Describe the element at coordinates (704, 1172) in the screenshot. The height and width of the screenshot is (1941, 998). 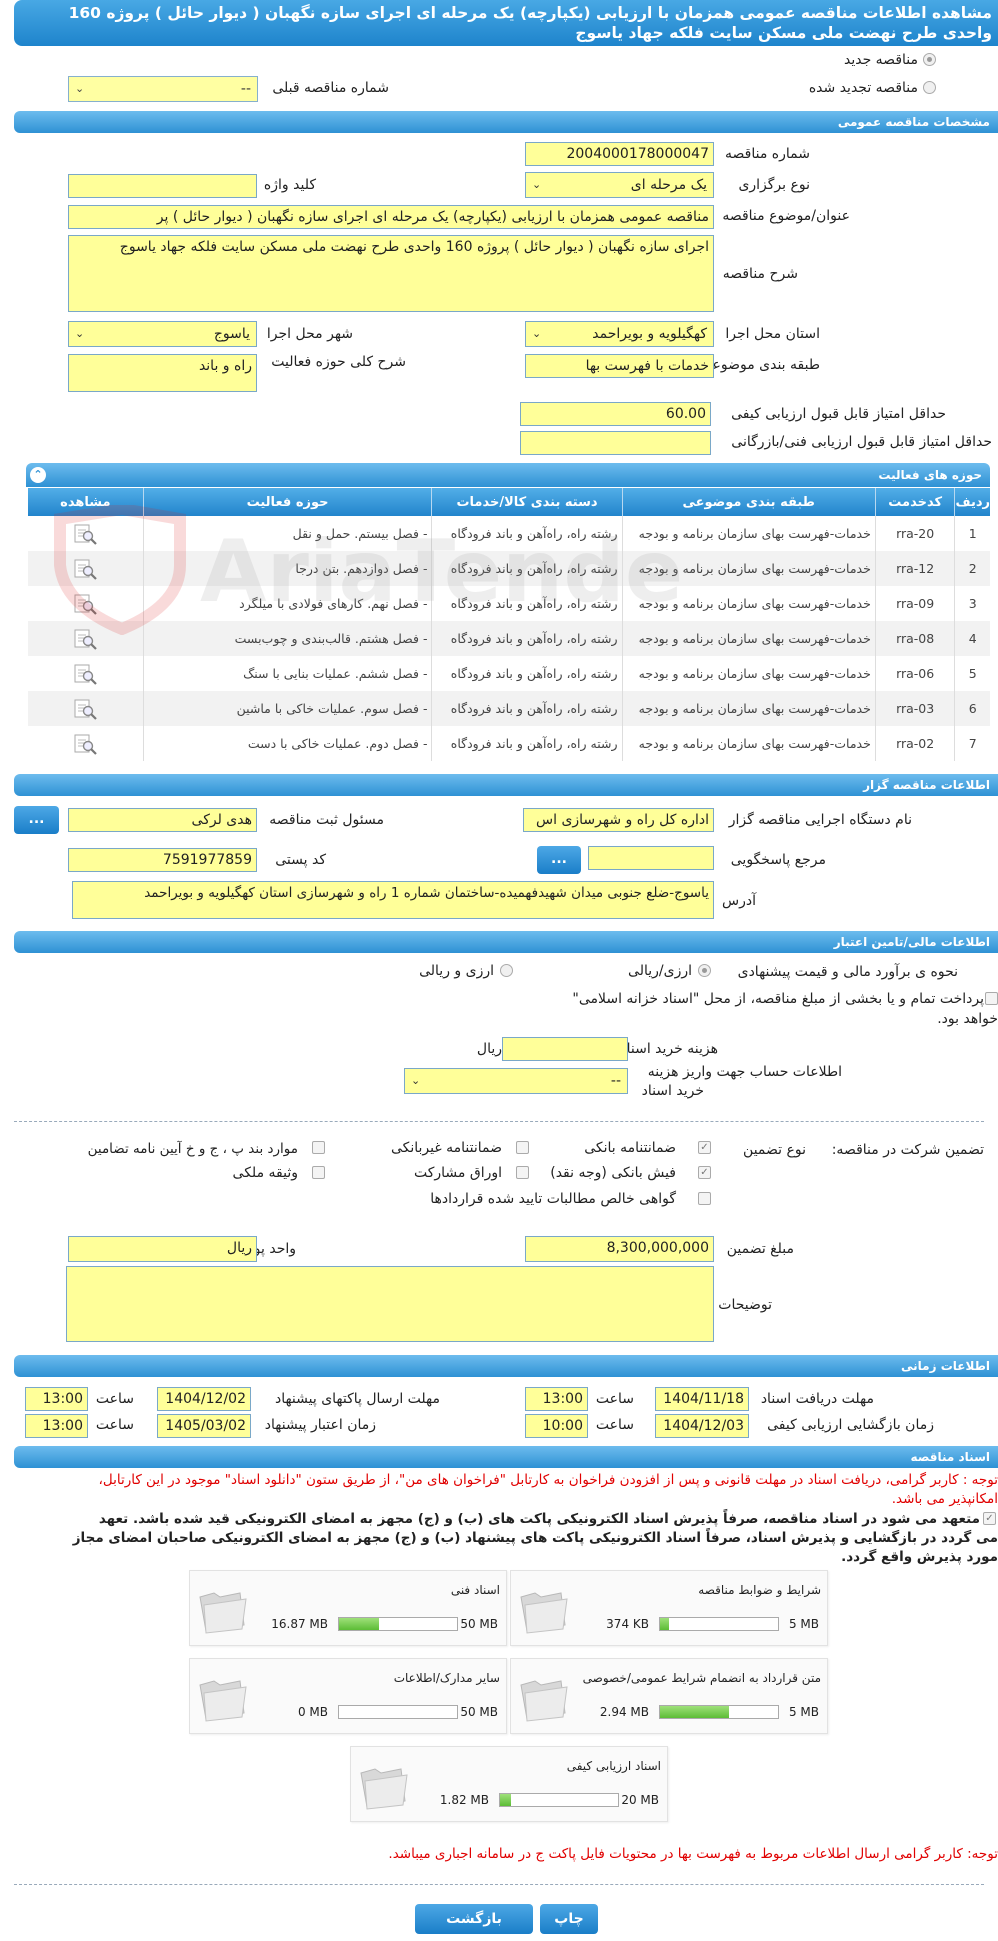
I see `cash-check-checkbox: ✓` at that location.